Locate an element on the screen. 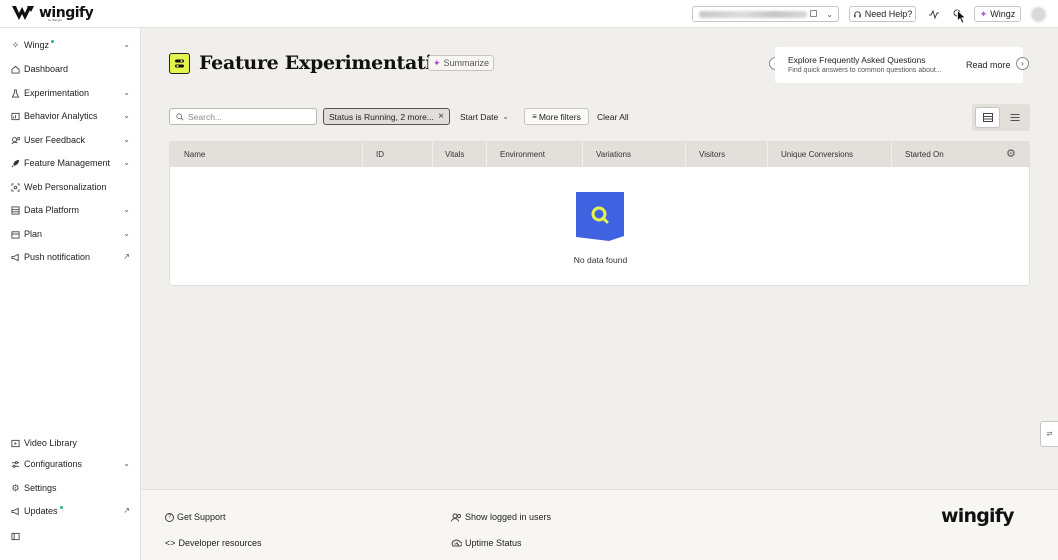 The width and height of the screenshot is (1058, 560). sidebar-item-feature-management: Feature Management ⌄ is located at coordinates (70, 163).